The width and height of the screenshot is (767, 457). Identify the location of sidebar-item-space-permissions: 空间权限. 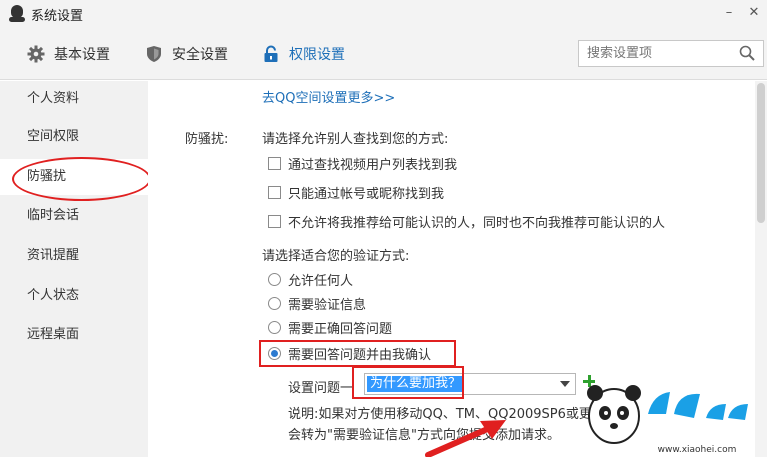
(74, 137).